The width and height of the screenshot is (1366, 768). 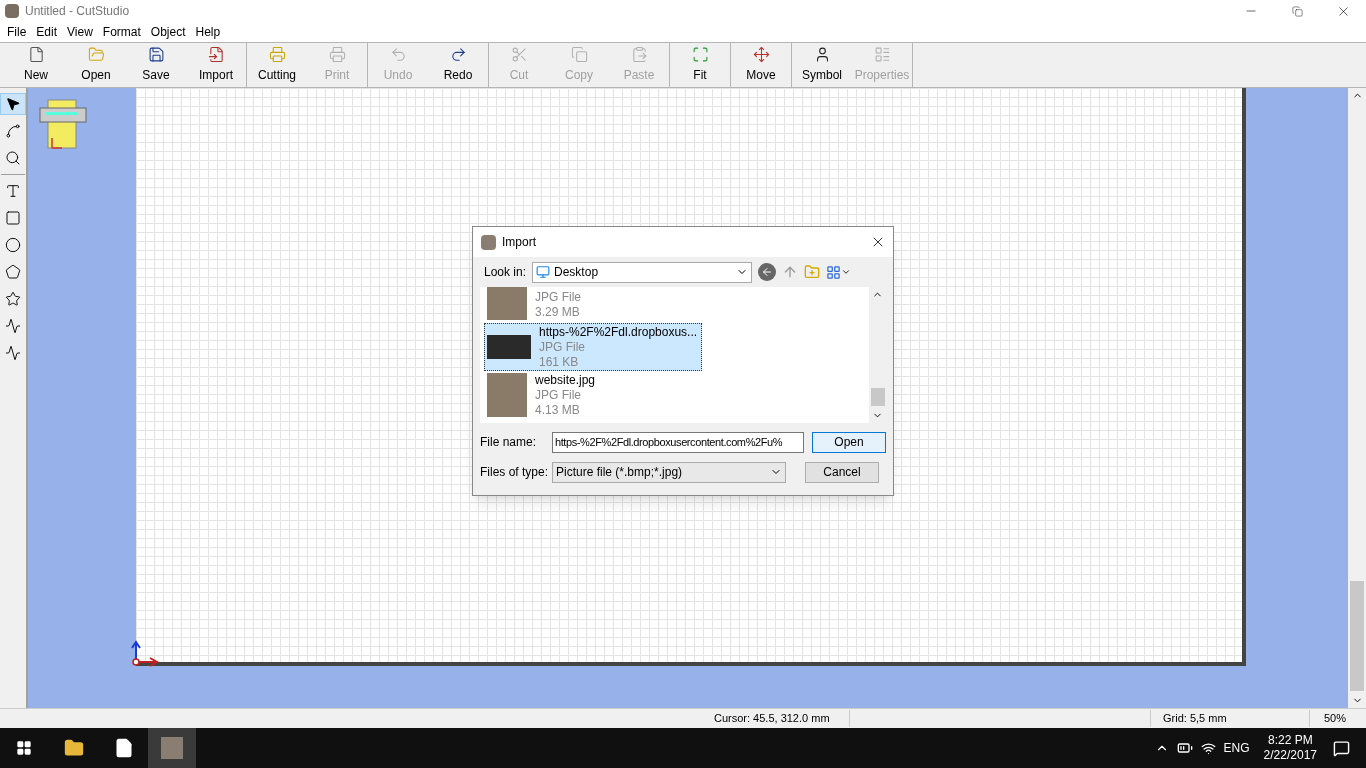 What do you see at coordinates (700, 65) in the screenshot?
I see `toolbar-button: Fit` at bounding box center [700, 65].